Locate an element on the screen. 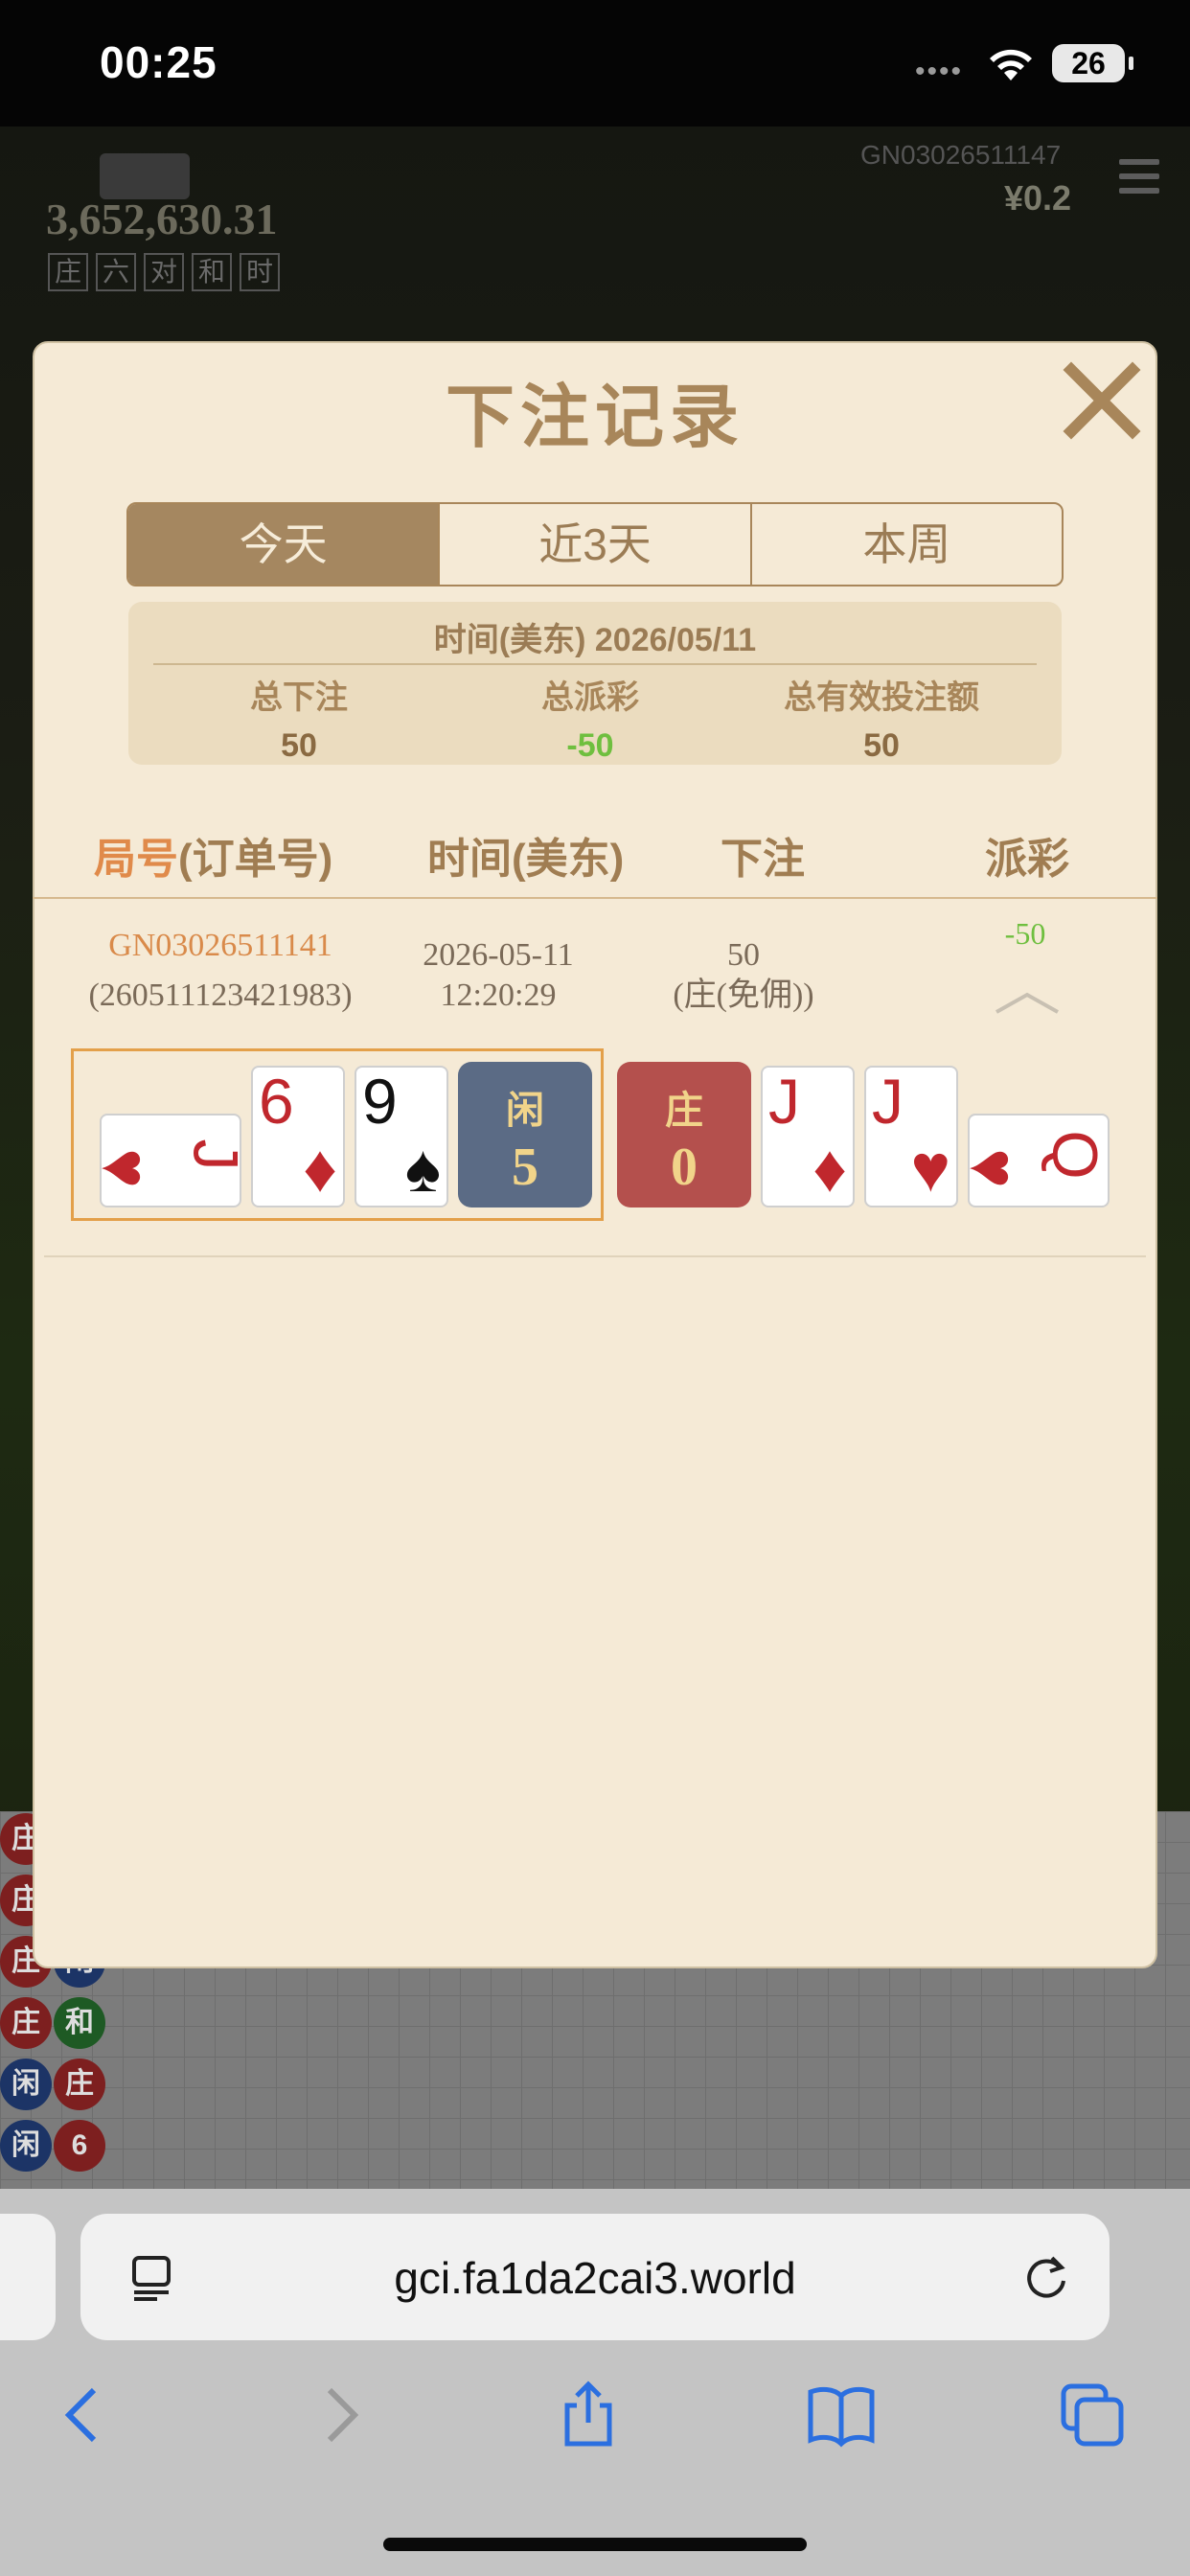  summary-total-payout: 总派彩 -50 is located at coordinates (590, 718).